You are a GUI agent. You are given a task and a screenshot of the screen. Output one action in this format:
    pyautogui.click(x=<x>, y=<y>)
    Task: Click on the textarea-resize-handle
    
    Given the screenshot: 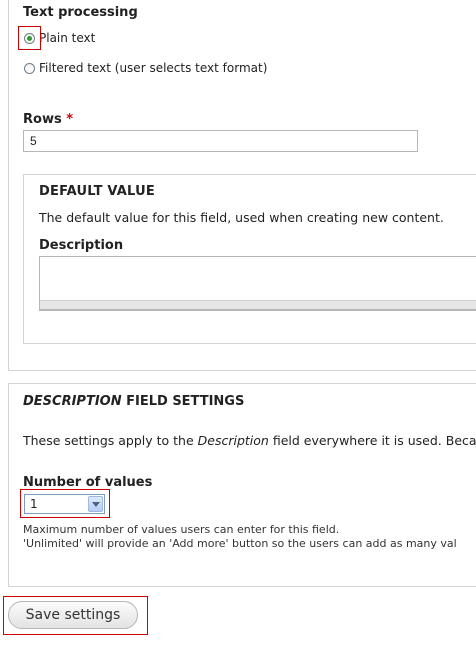 What is the action you would take?
    pyautogui.click(x=257, y=305)
    